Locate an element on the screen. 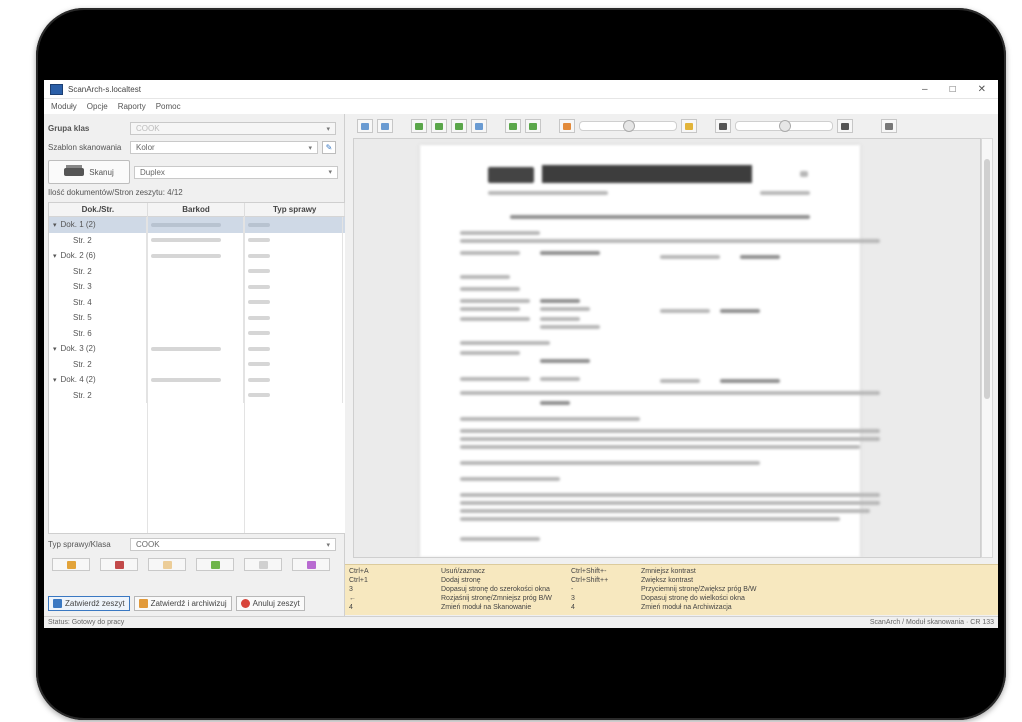 This screenshot has width=1022, height=722. template-select: Kolor ▾ is located at coordinates (224, 147).